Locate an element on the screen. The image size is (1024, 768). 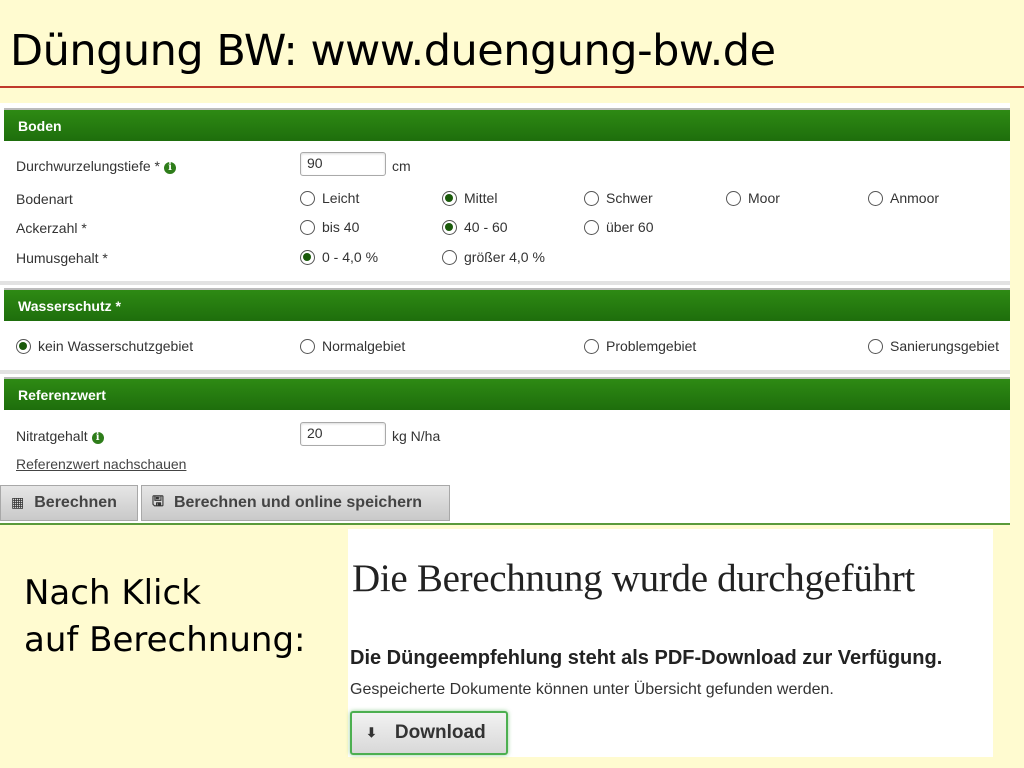
radio-ackerzahl-bis-40: bis 40 is located at coordinates (329, 227).